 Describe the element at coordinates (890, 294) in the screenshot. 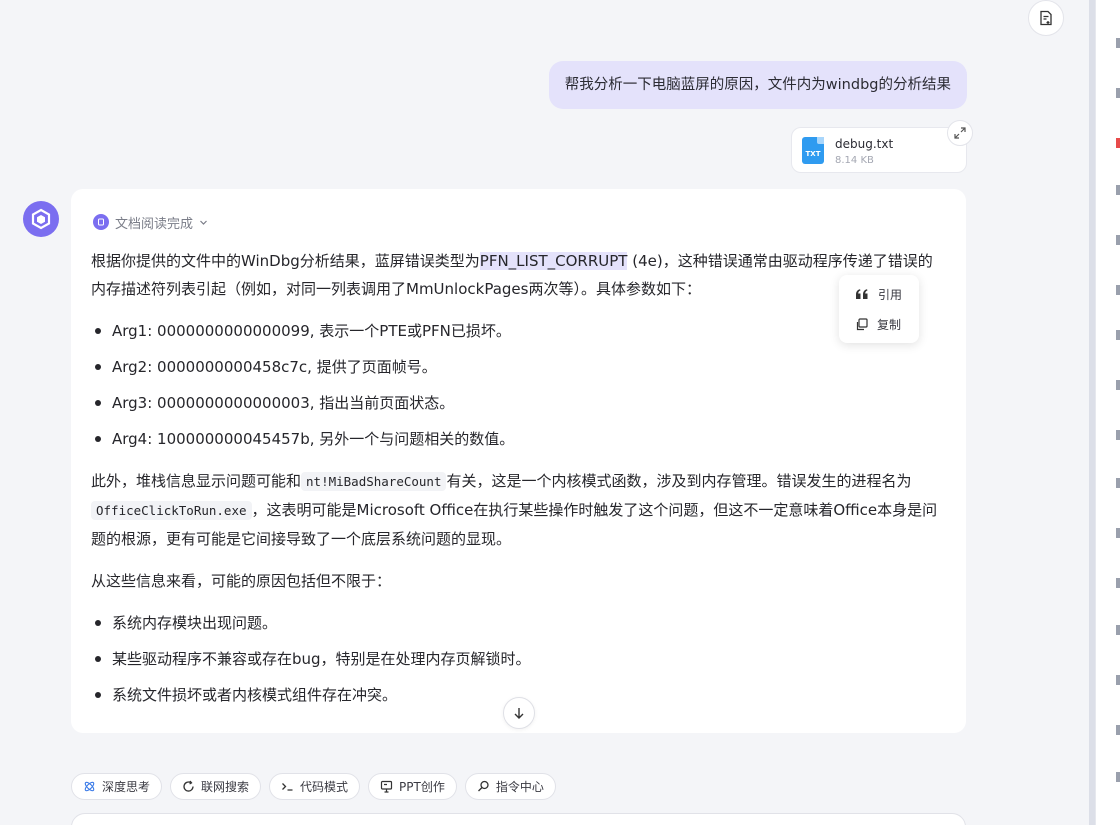

I see `quote-label: 引用` at that location.